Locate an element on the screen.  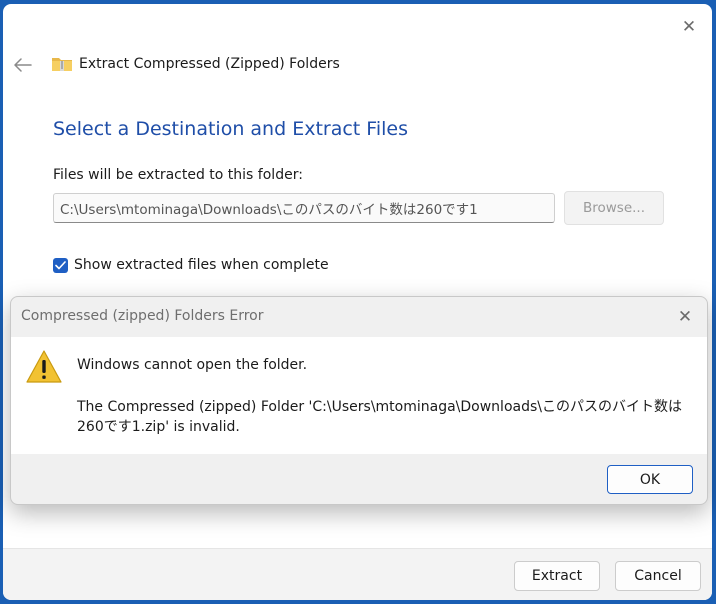
wizard-title: Extract Compressed (Zipped) Folders is located at coordinates (209, 64).